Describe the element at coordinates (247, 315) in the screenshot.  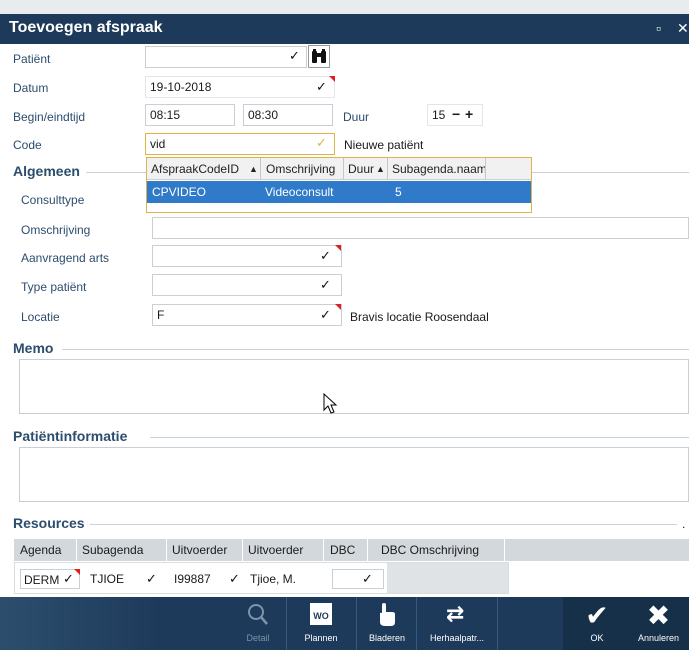
I see `locatie-select: F` at that location.